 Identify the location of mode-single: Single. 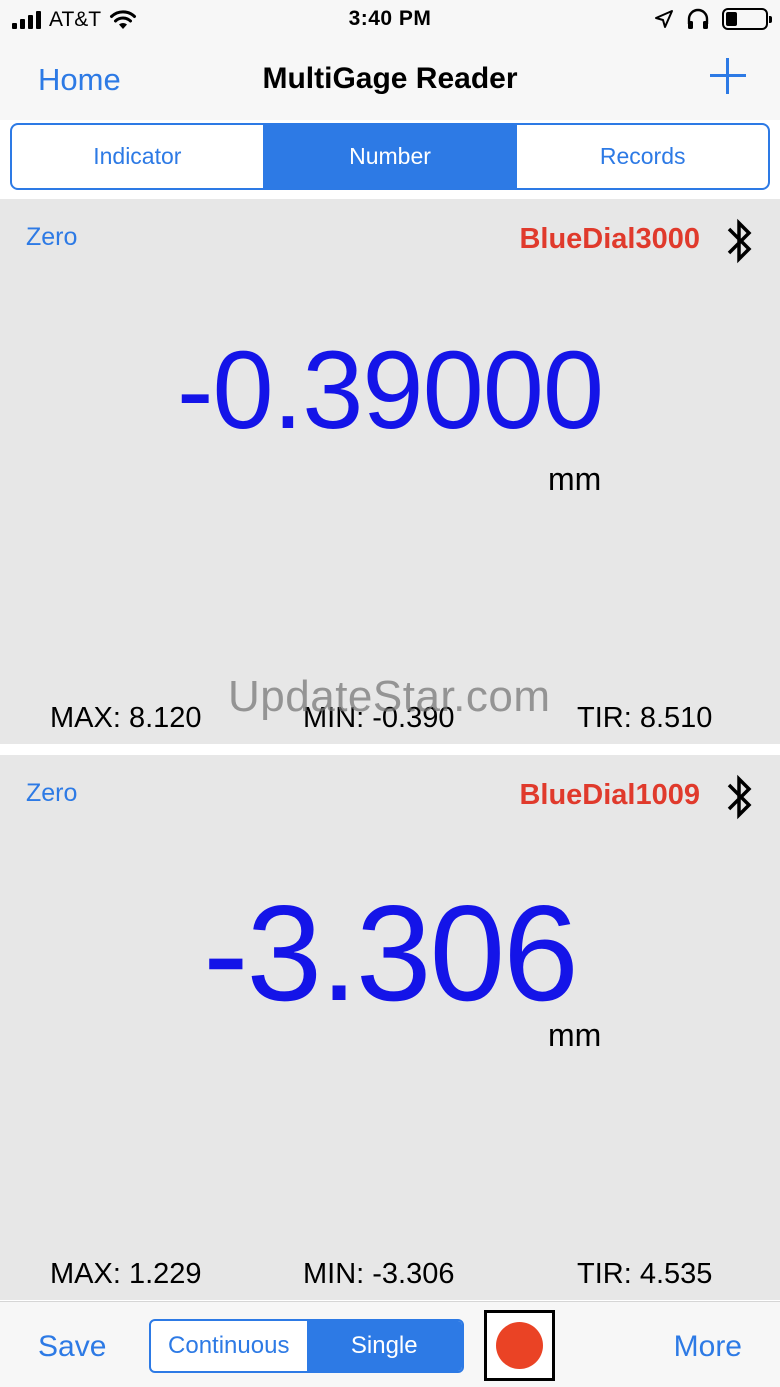
(384, 1346).